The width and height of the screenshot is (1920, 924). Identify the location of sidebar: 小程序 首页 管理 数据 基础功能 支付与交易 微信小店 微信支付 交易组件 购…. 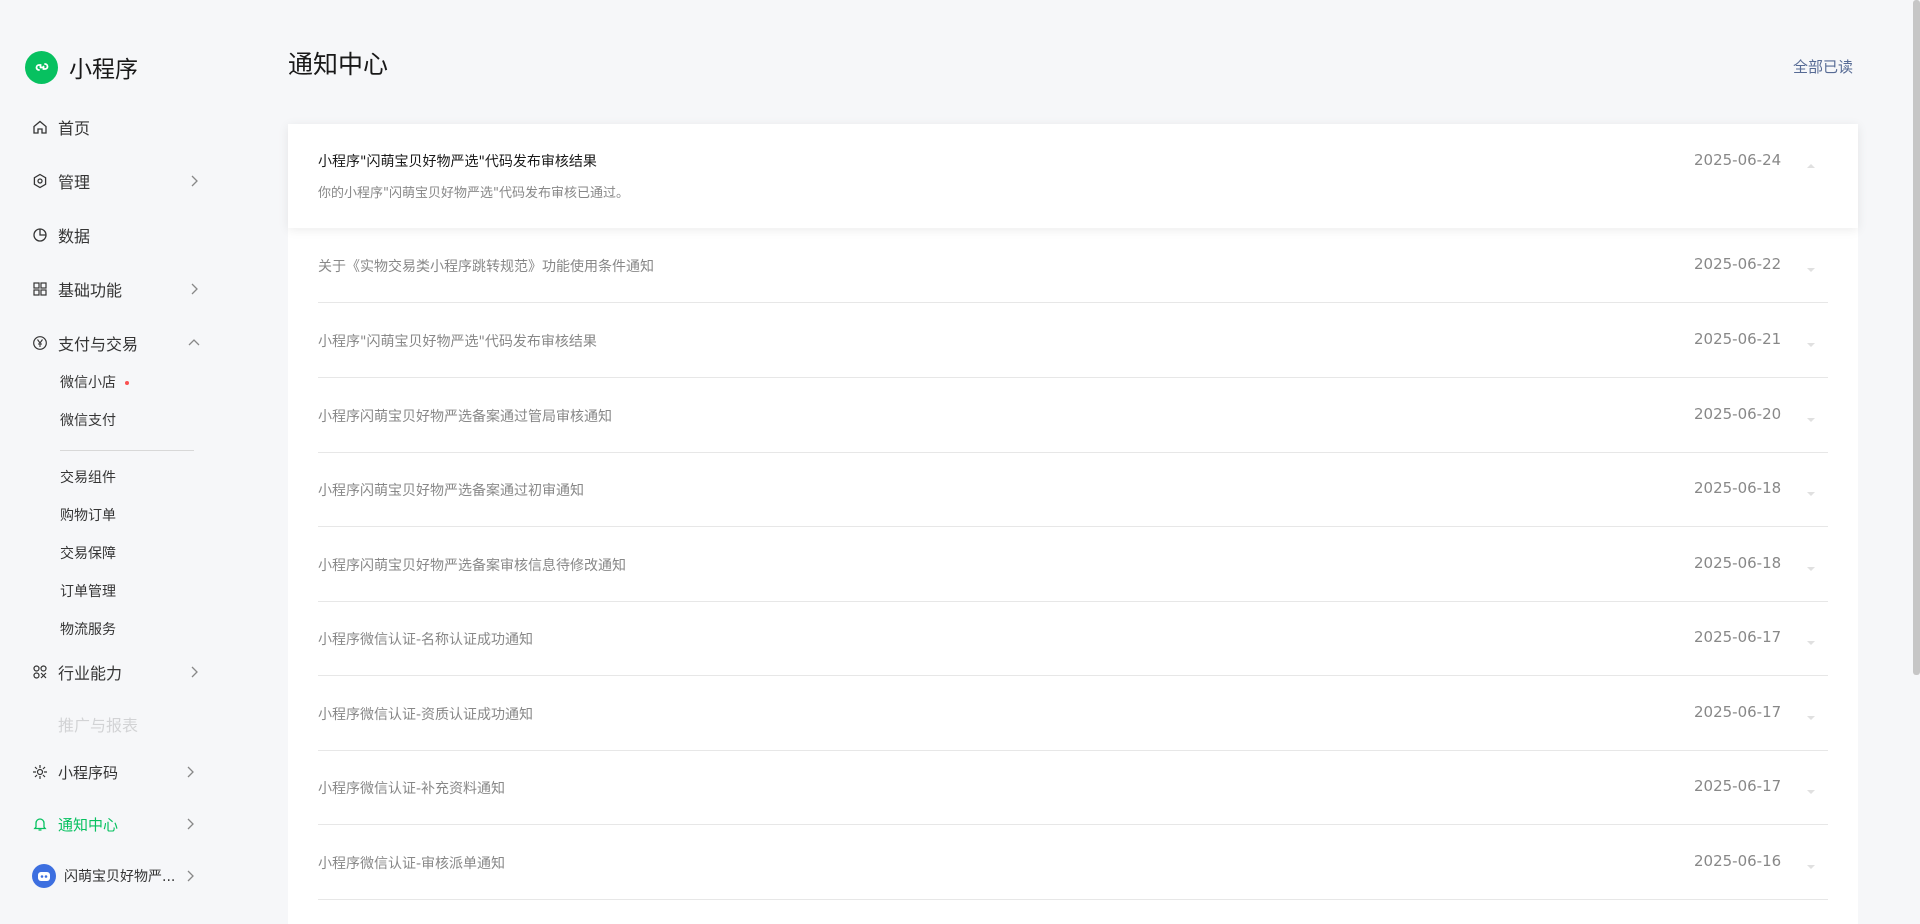
(115, 455).